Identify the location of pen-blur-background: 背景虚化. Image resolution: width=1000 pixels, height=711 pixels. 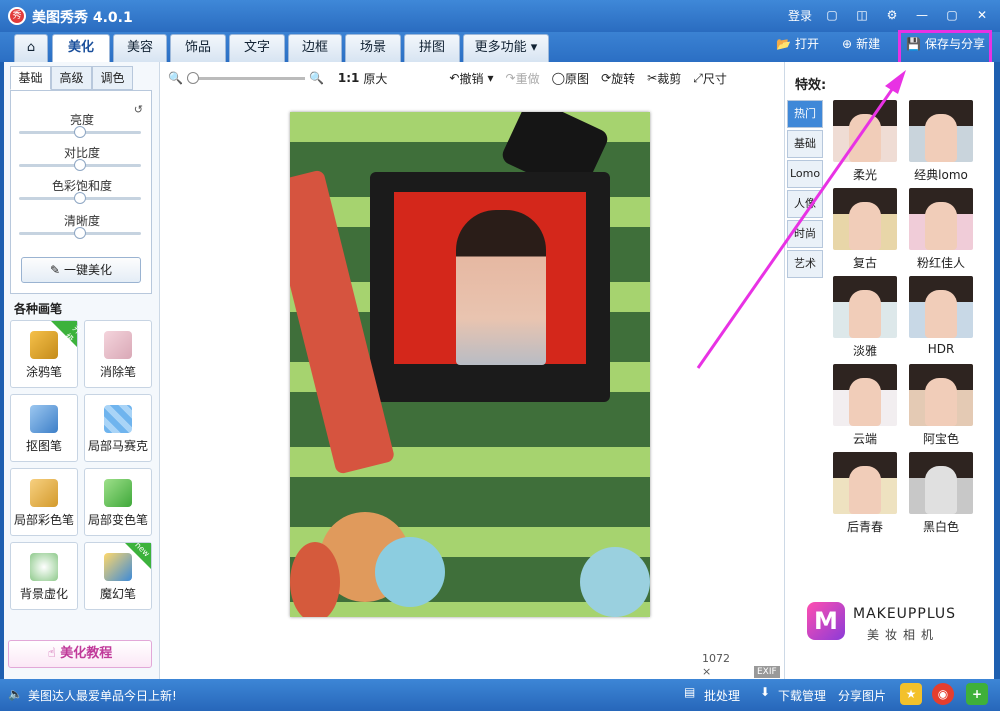
(44, 576).